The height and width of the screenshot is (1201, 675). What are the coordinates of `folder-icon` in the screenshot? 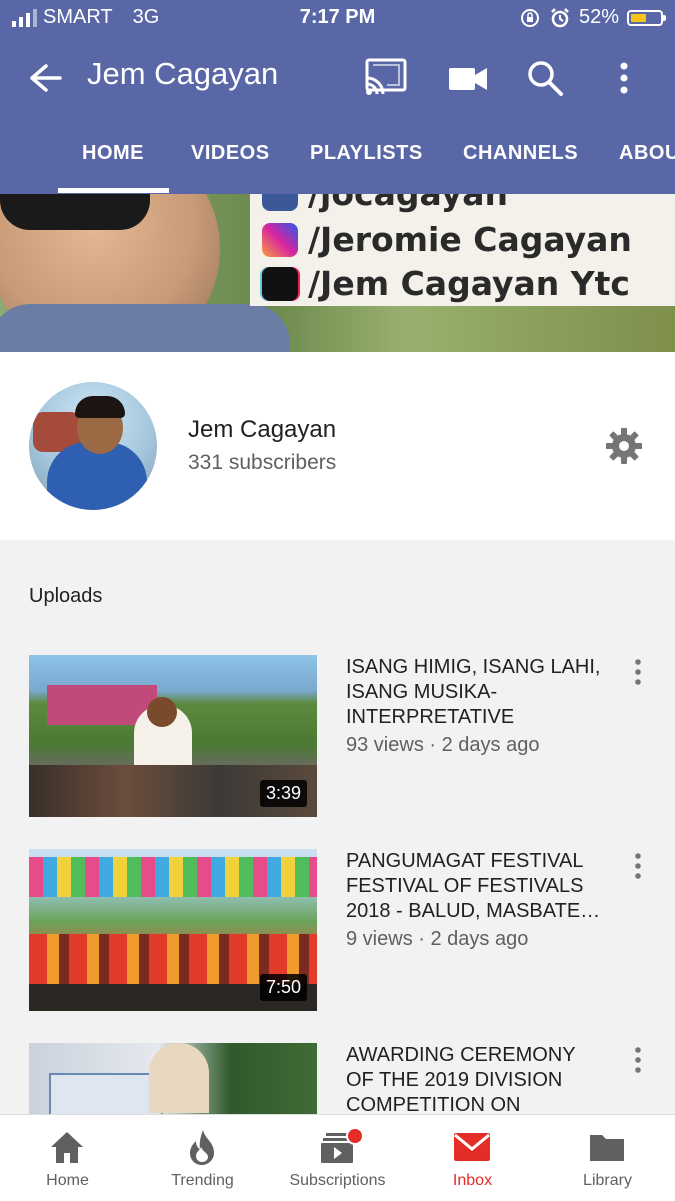 It's located at (607, 1148).